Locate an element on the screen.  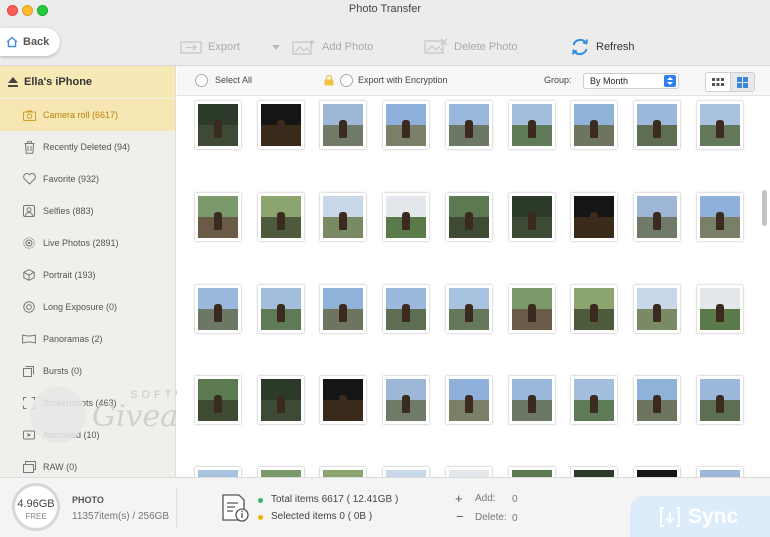
sidebar-item-camera-roll: Camera roll (6617) is located at coordinates (87, 115).